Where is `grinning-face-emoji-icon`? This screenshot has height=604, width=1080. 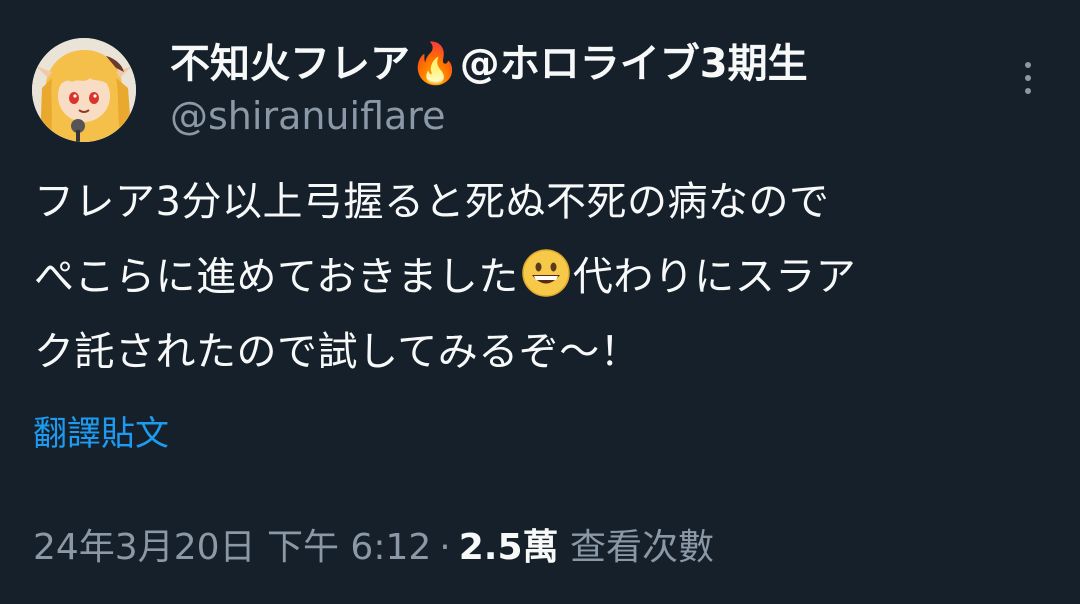 grinning-face-emoji-icon is located at coordinates (546, 273).